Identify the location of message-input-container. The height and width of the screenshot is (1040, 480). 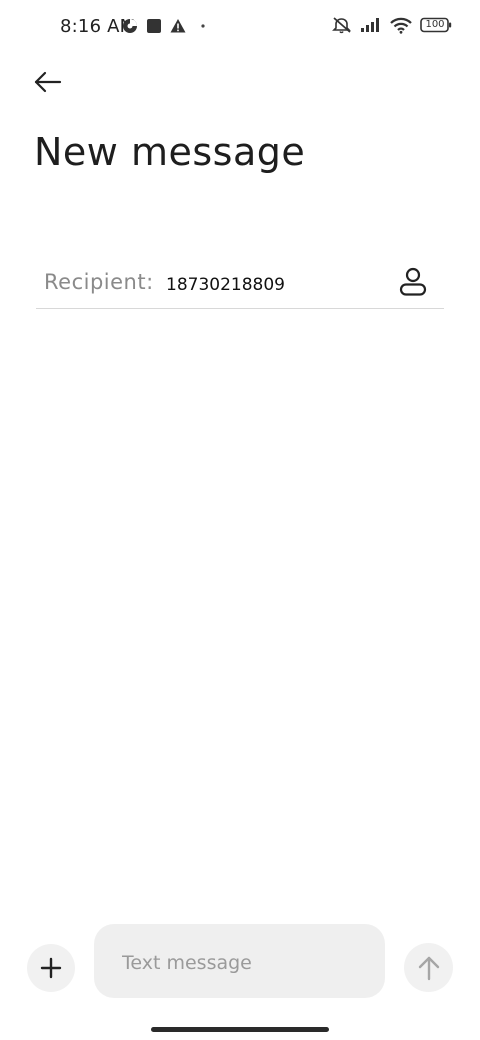
(239, 961).